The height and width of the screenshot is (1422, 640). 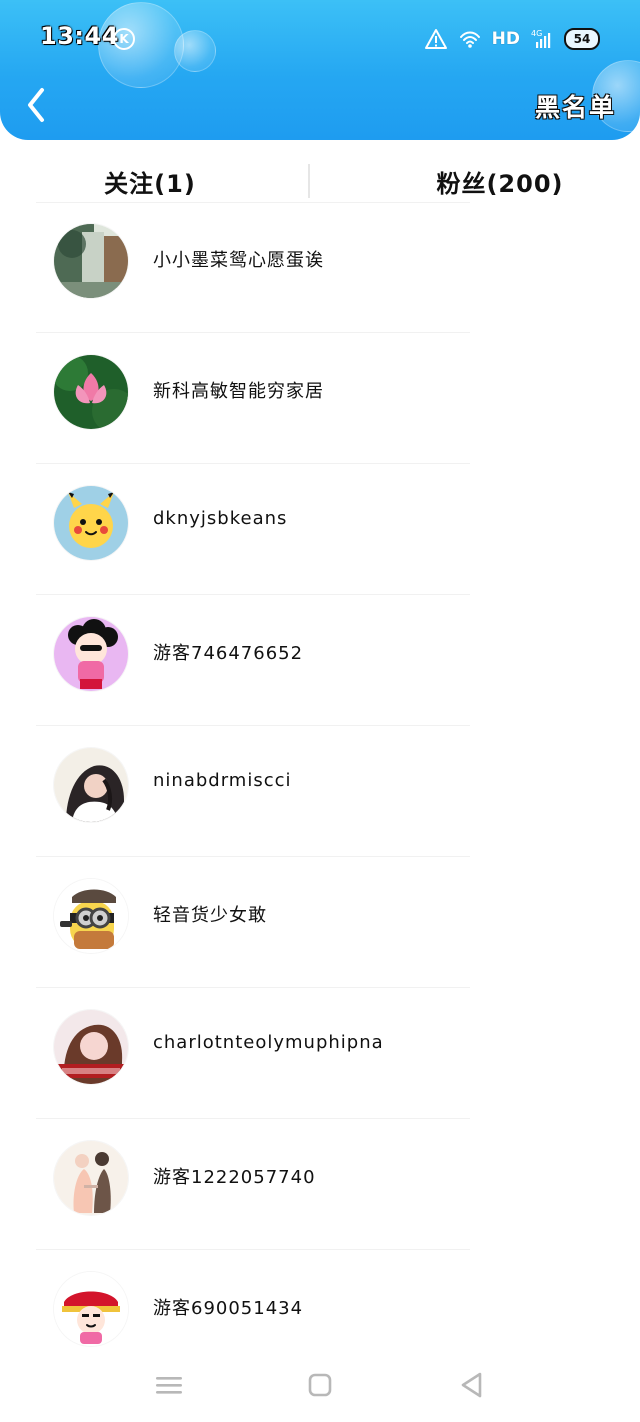 I want to click on status-time: 13:44, so click(x=79, y=36).